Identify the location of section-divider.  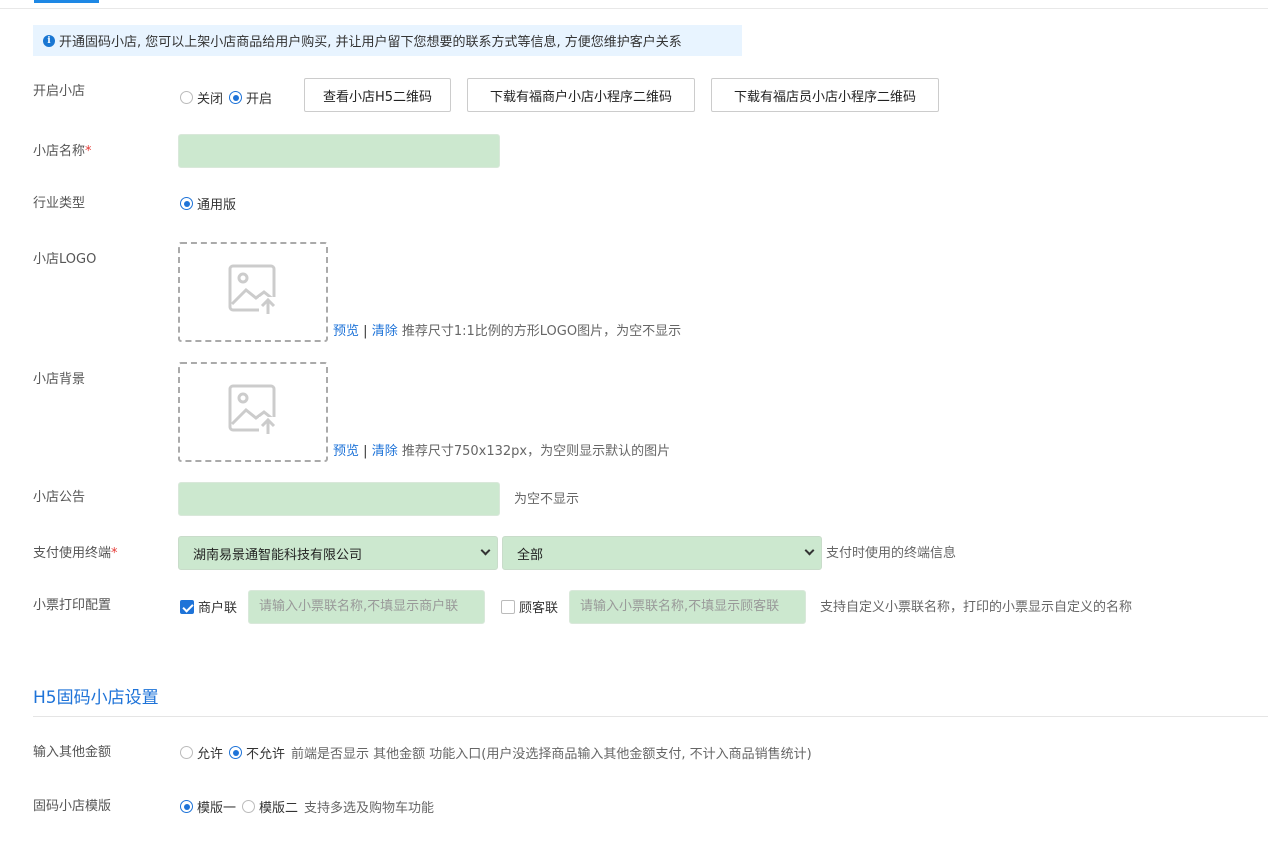
(650, 716).